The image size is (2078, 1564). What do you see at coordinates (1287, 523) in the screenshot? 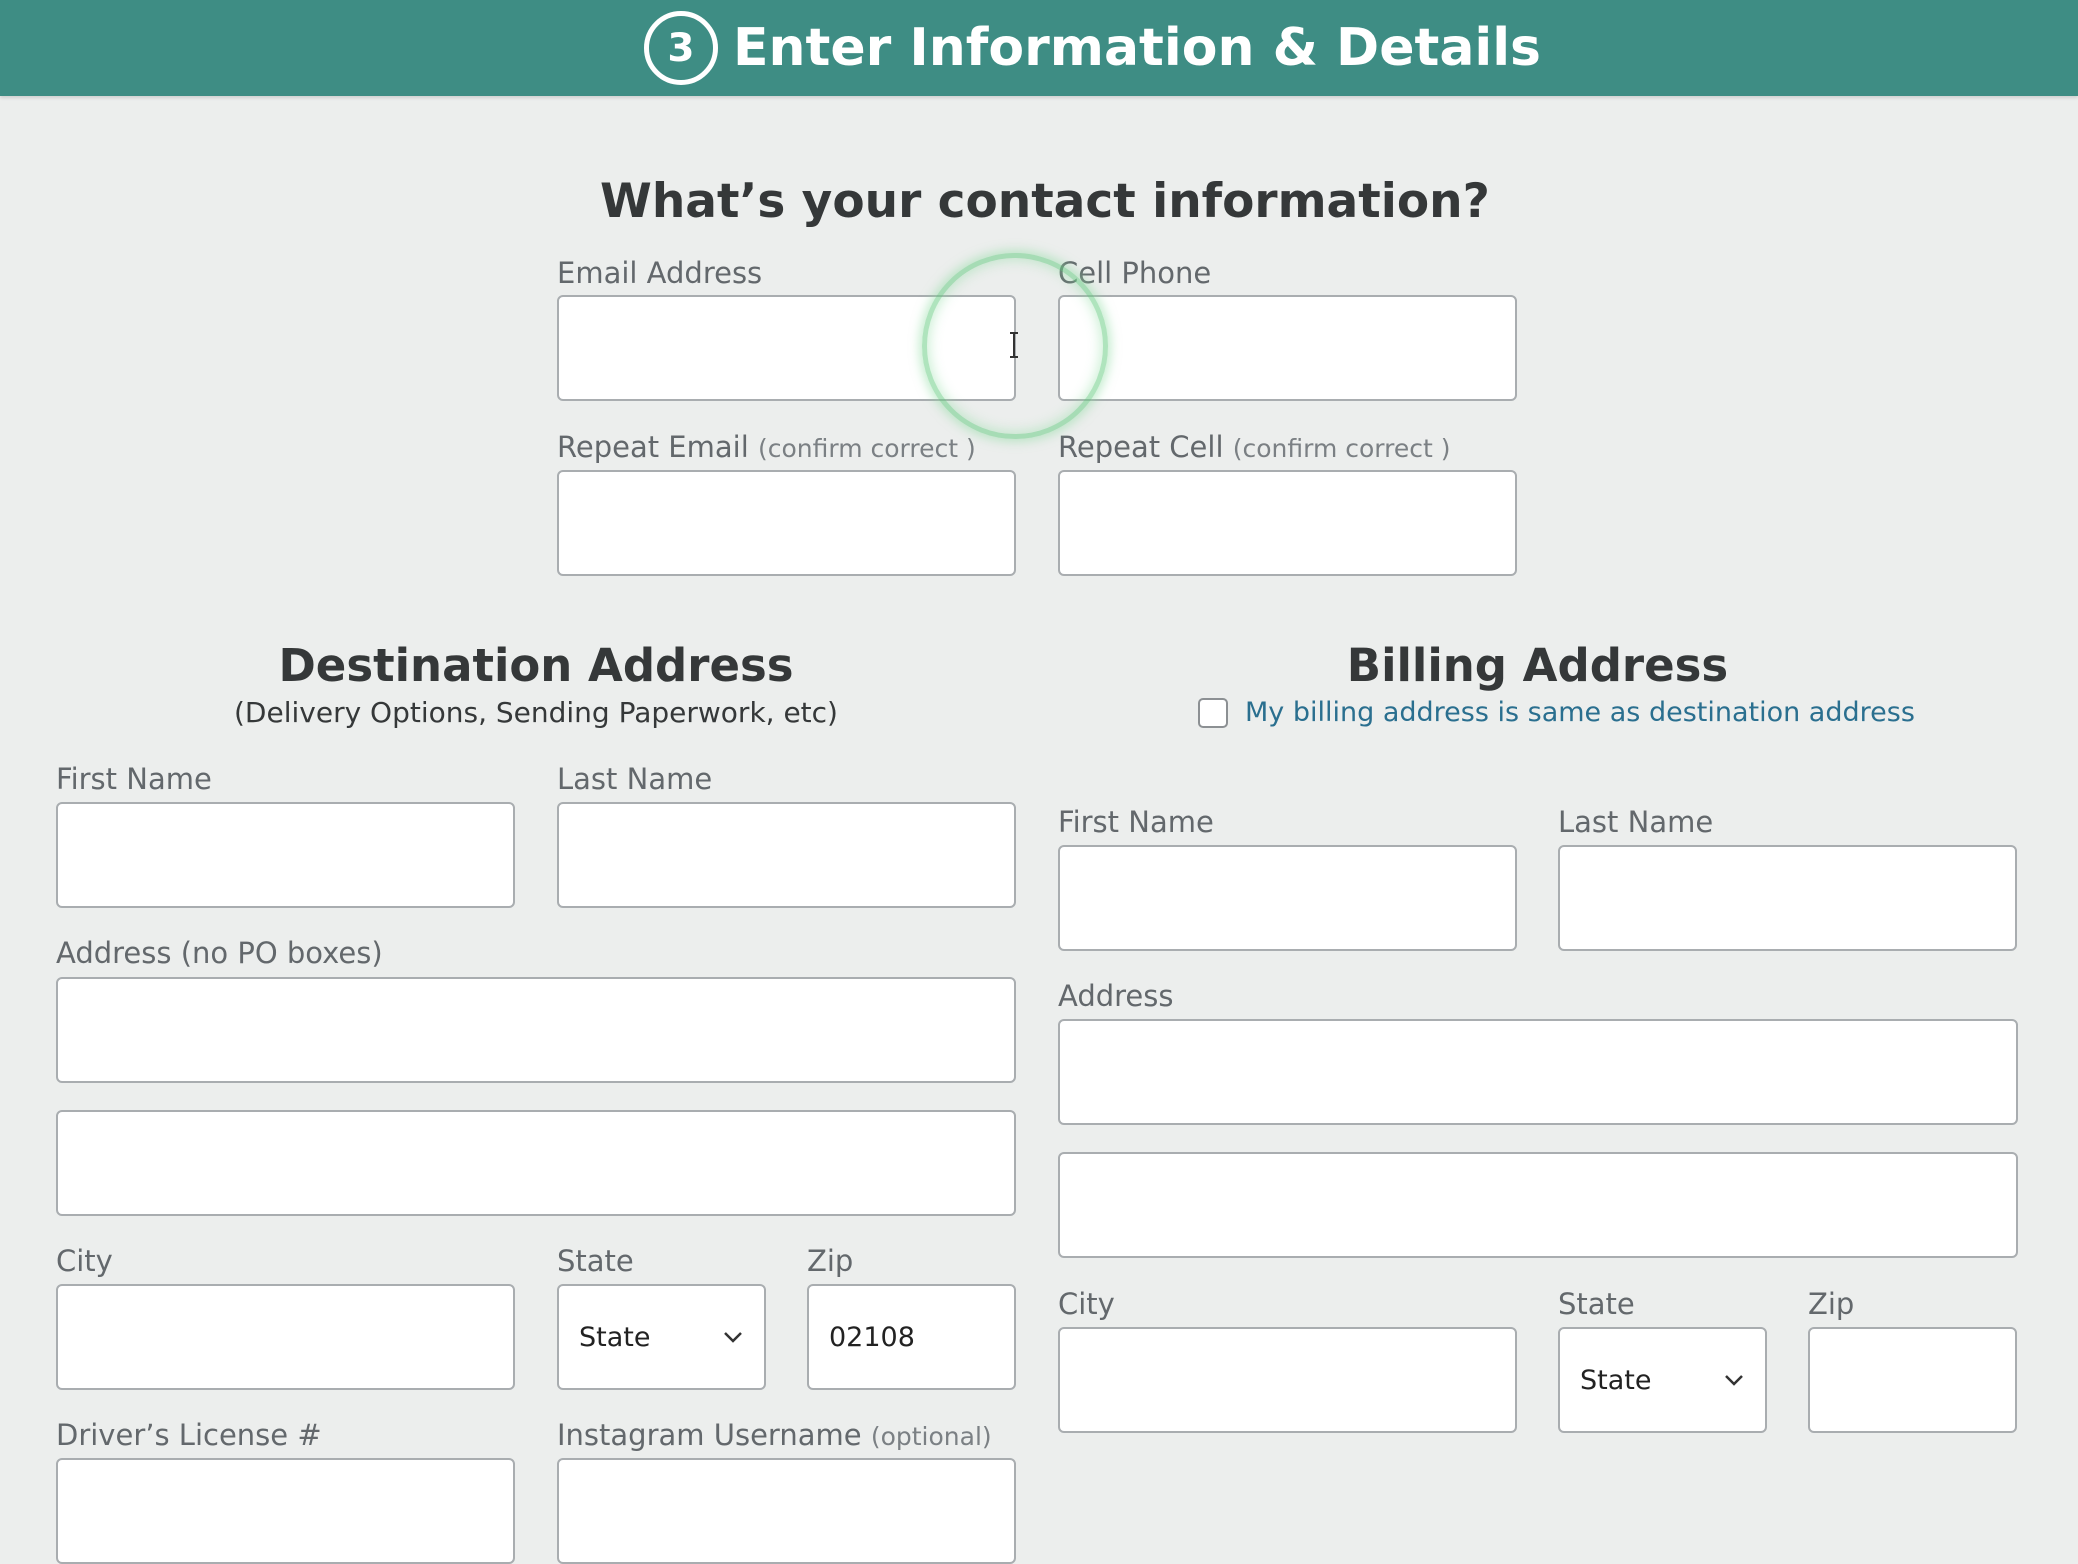
I see `repeat-cell-field` at bounding box center [1287, 523].